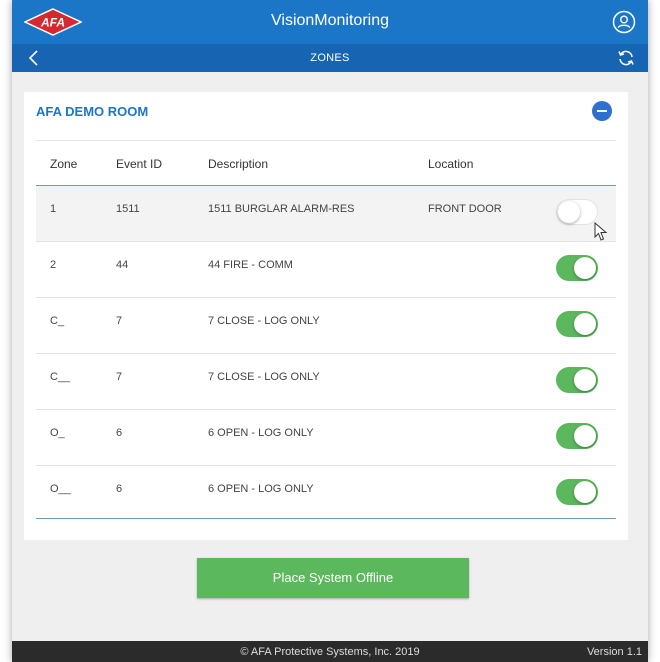 The width and height of the screenshot is (660, 662). What do you see at coordinates (92, 111) in the screenshot?
I see `room-name: AFA DEMO ROOM` at bounding box center [92, 111].